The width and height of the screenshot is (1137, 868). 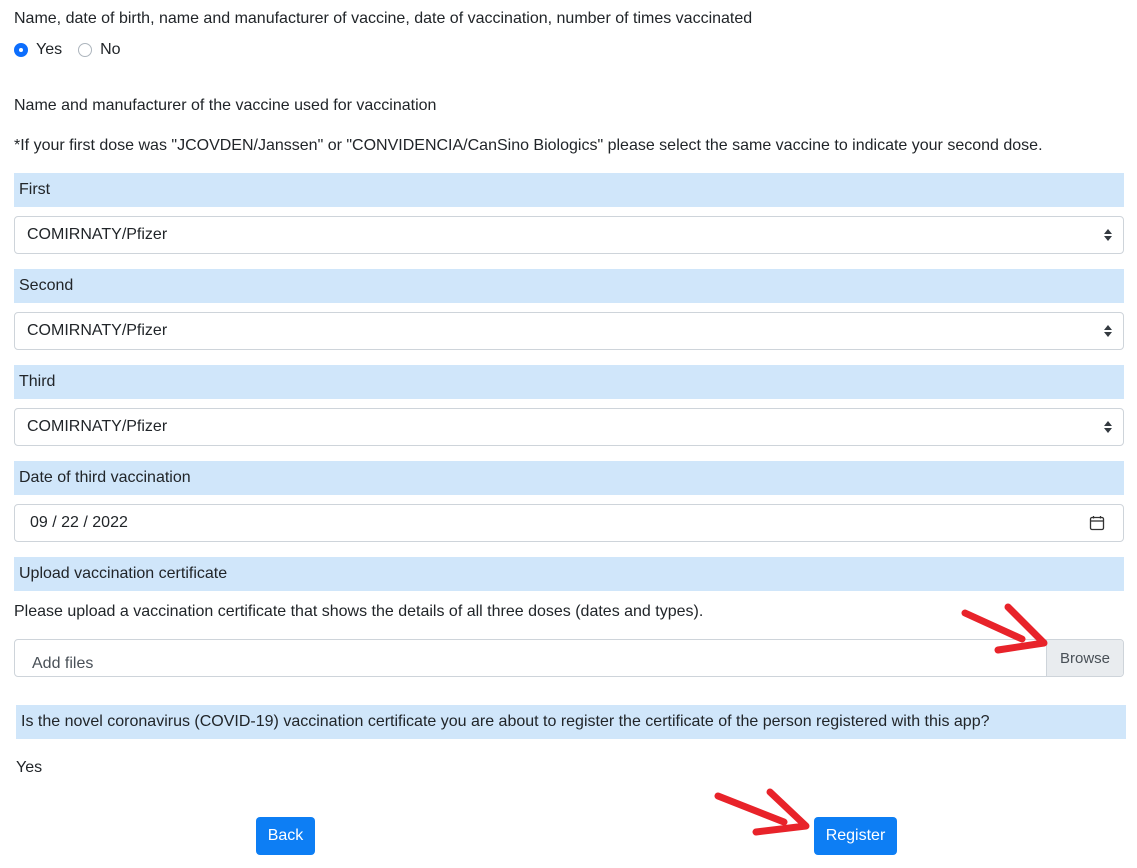 I want to click on third-dose-header: Third, so click(x=569, y=382).